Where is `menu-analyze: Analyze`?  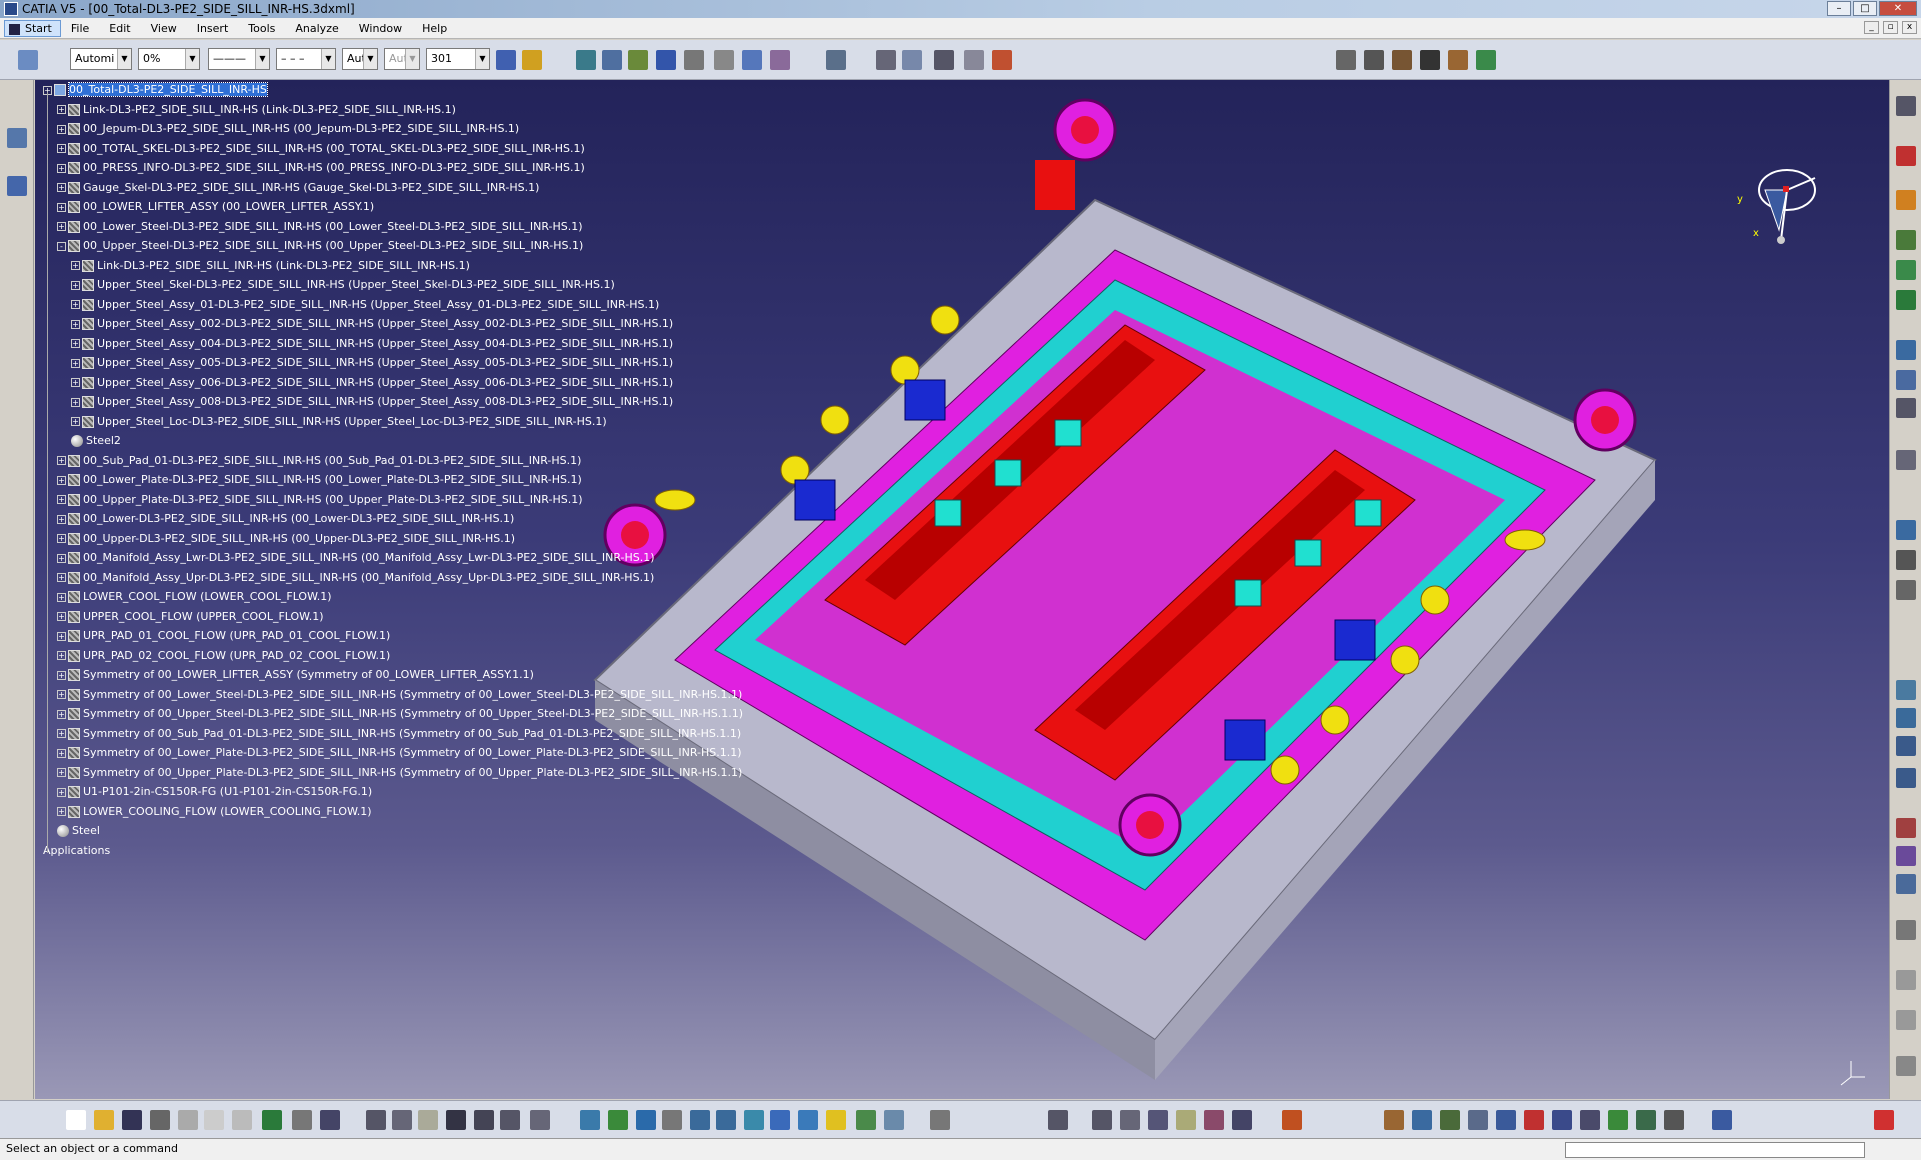
menu-analyze: Analyze is located at coordinates (316, 28).